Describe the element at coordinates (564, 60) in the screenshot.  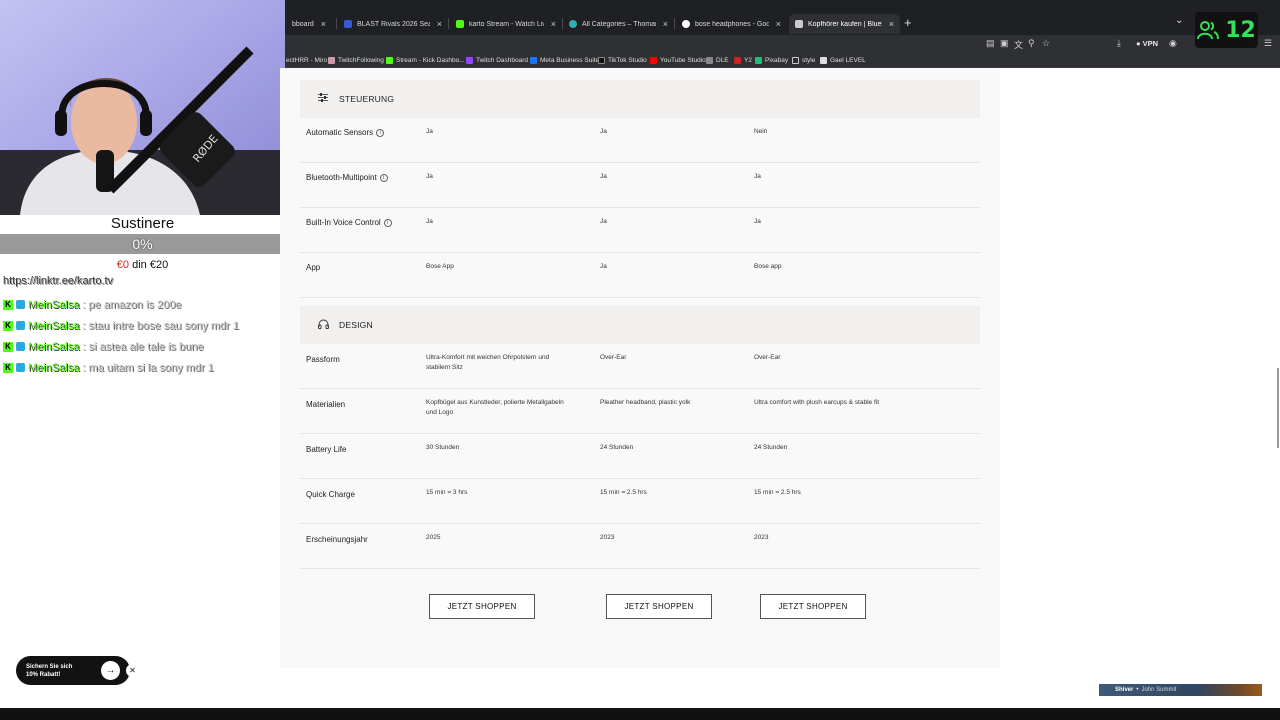
I see `bookmark-item: Meta Business Suite` at that location.